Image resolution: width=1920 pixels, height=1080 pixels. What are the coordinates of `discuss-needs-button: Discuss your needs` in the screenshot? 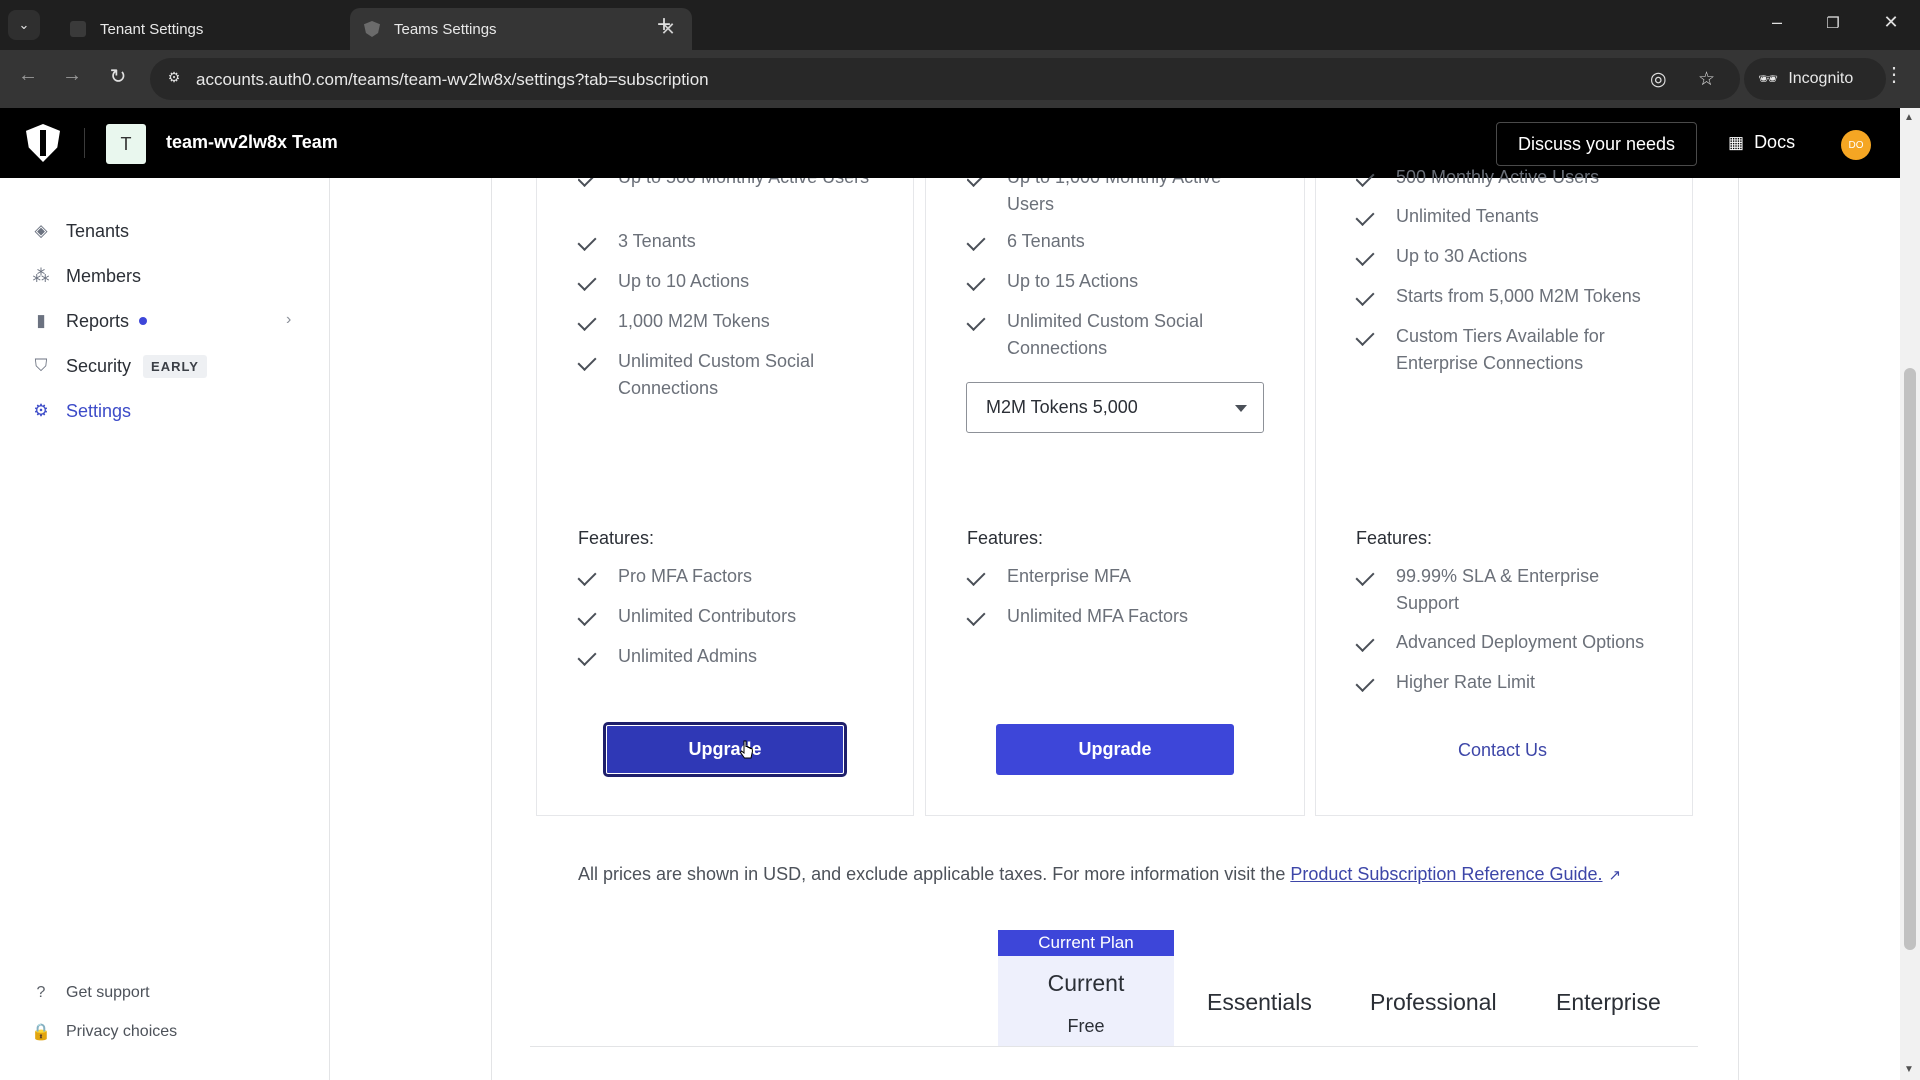 It's located at (1596, 144).